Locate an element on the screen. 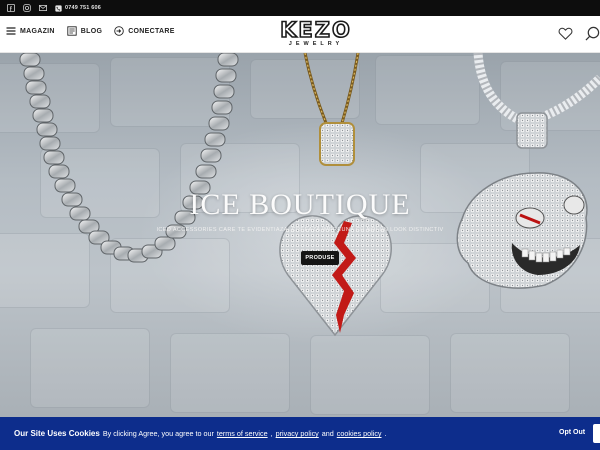 The width and height of the screenshot is (600, 450). cookie-title: Our Site Uses Cookies is located at coordinates (57, 433).